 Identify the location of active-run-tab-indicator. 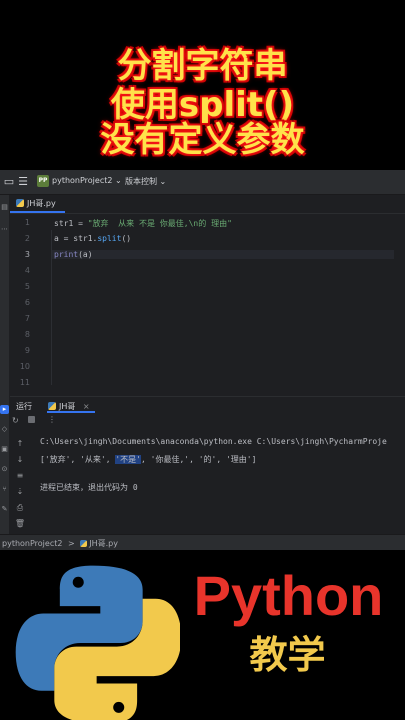
(71, 412).